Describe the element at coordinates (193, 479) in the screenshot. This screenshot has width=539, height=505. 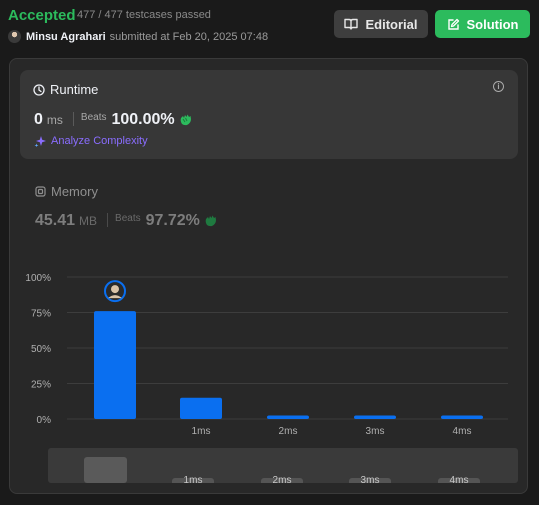
I see `minimap-label: 1ms` at that location.